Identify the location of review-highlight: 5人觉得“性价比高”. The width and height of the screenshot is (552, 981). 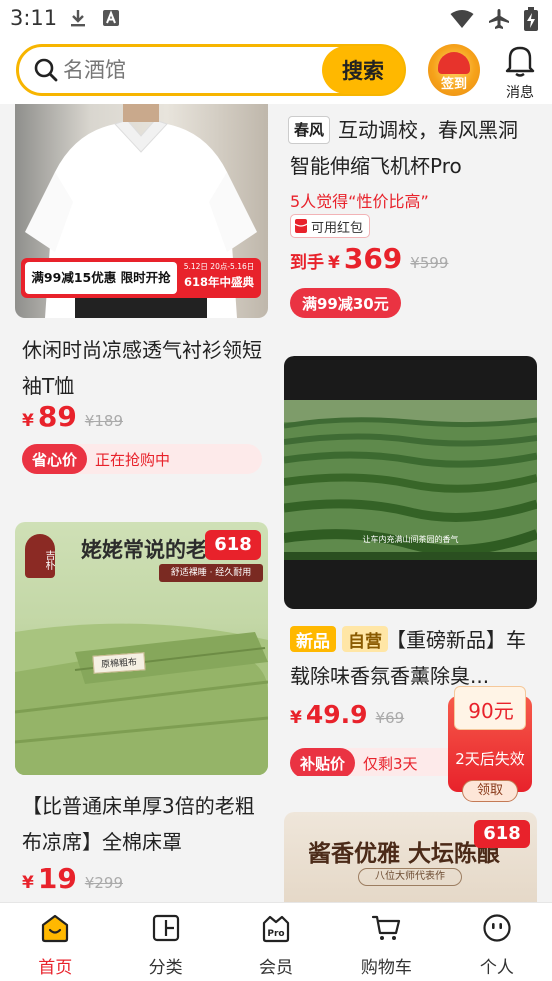
(359, 201).